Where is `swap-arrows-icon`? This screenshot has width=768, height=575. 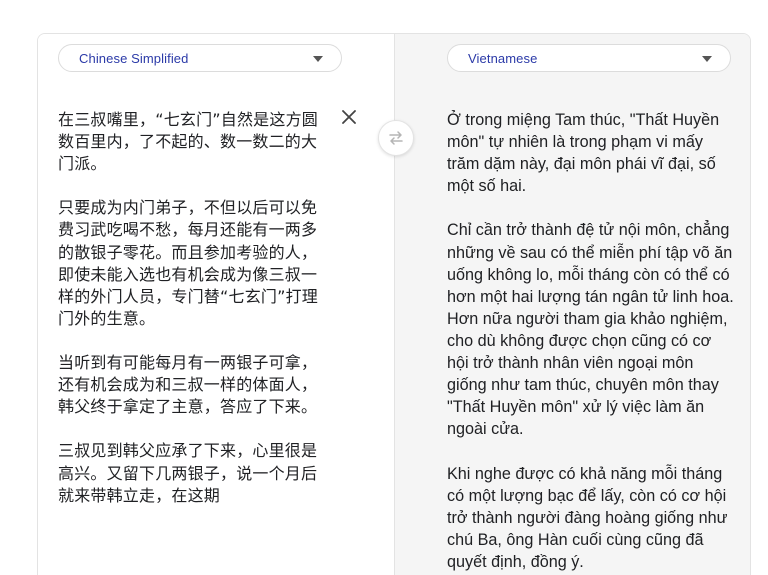
swap-arrows-icon is located at coordinates (396, 138).